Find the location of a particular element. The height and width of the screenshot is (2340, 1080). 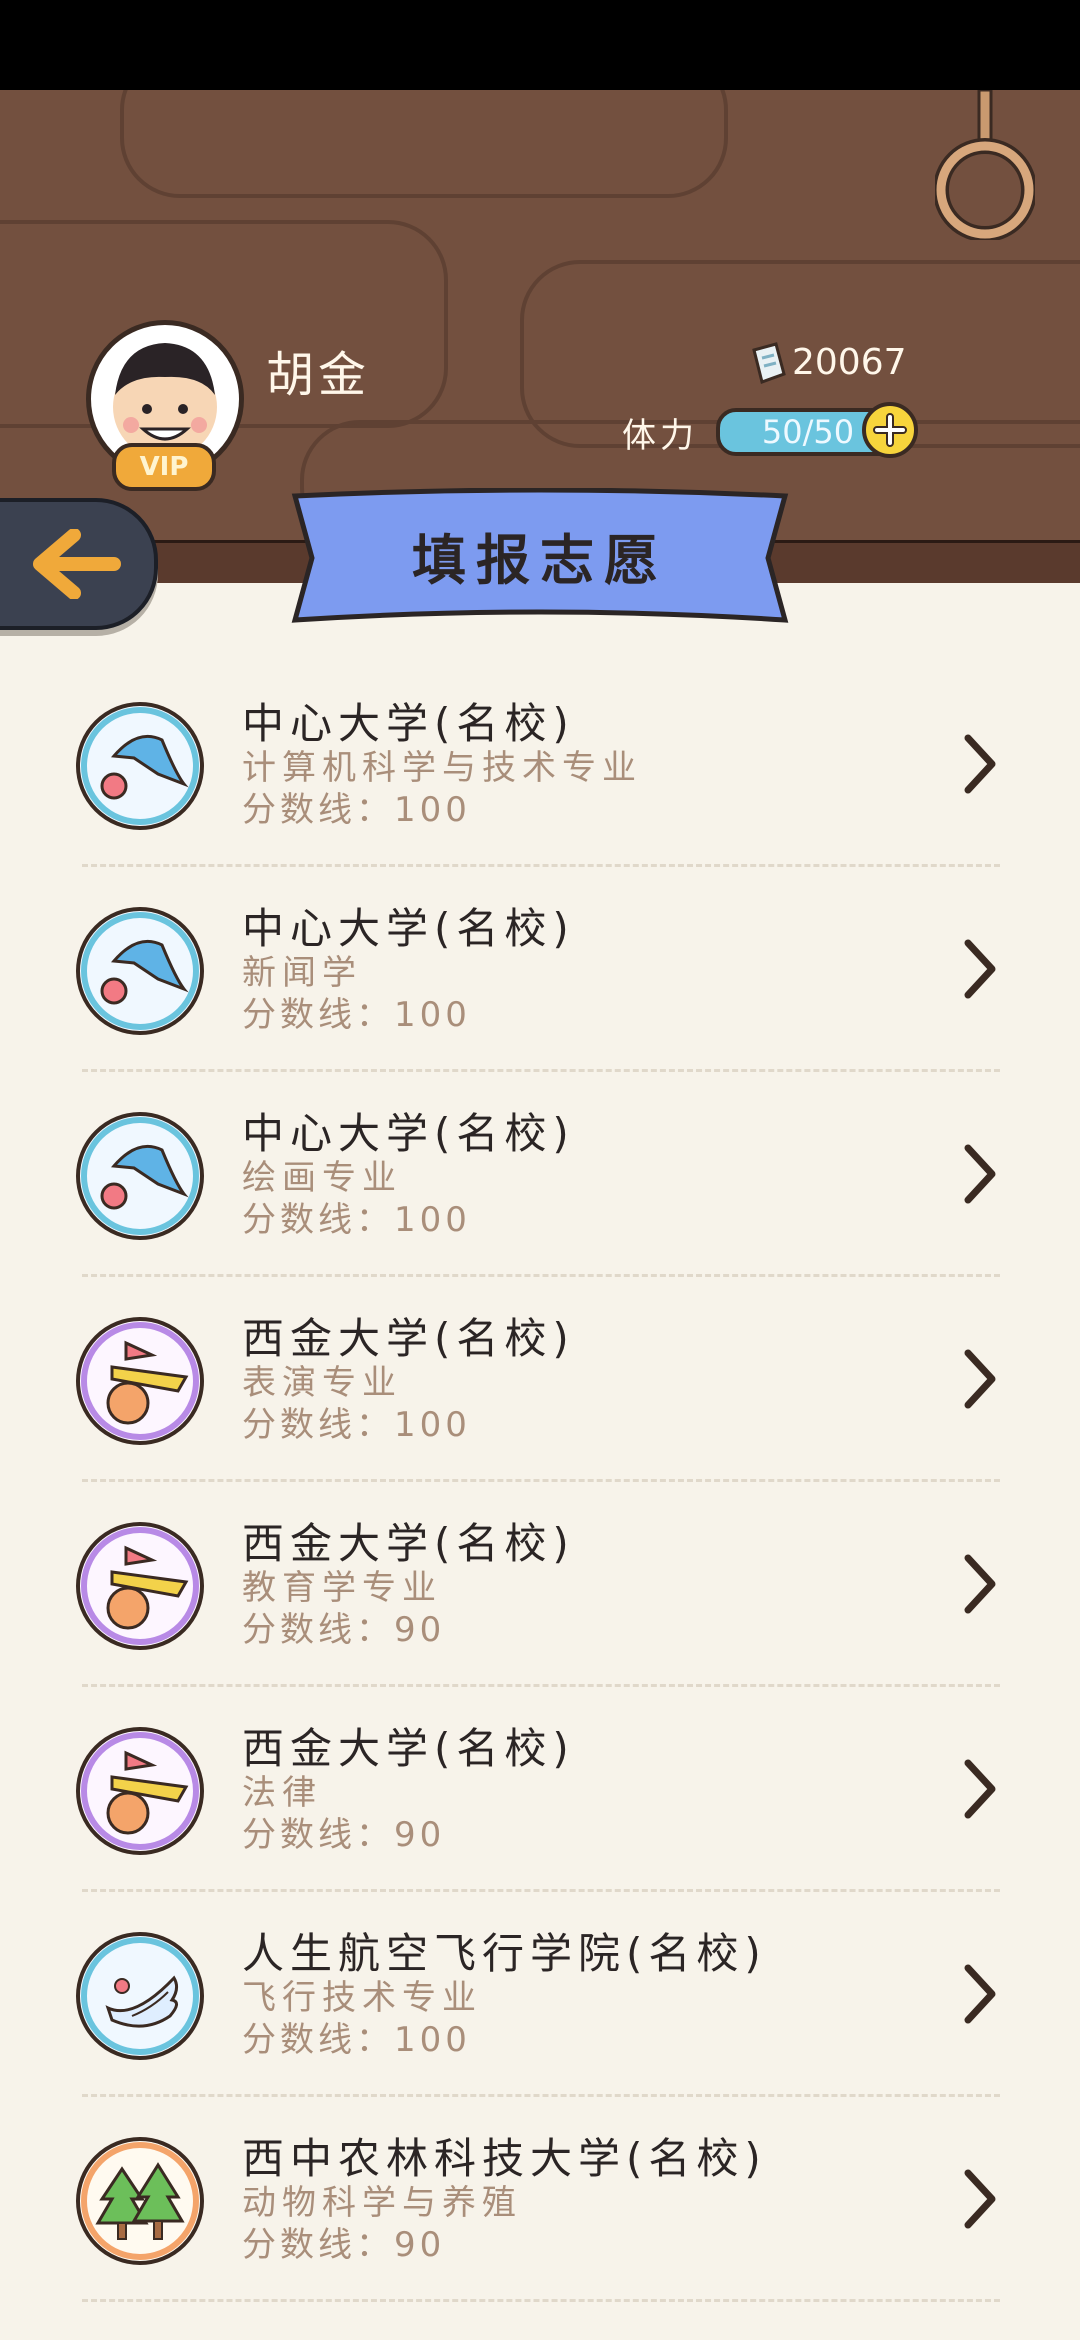

stamina-label: 体力 is located at coordinates (660, 436).